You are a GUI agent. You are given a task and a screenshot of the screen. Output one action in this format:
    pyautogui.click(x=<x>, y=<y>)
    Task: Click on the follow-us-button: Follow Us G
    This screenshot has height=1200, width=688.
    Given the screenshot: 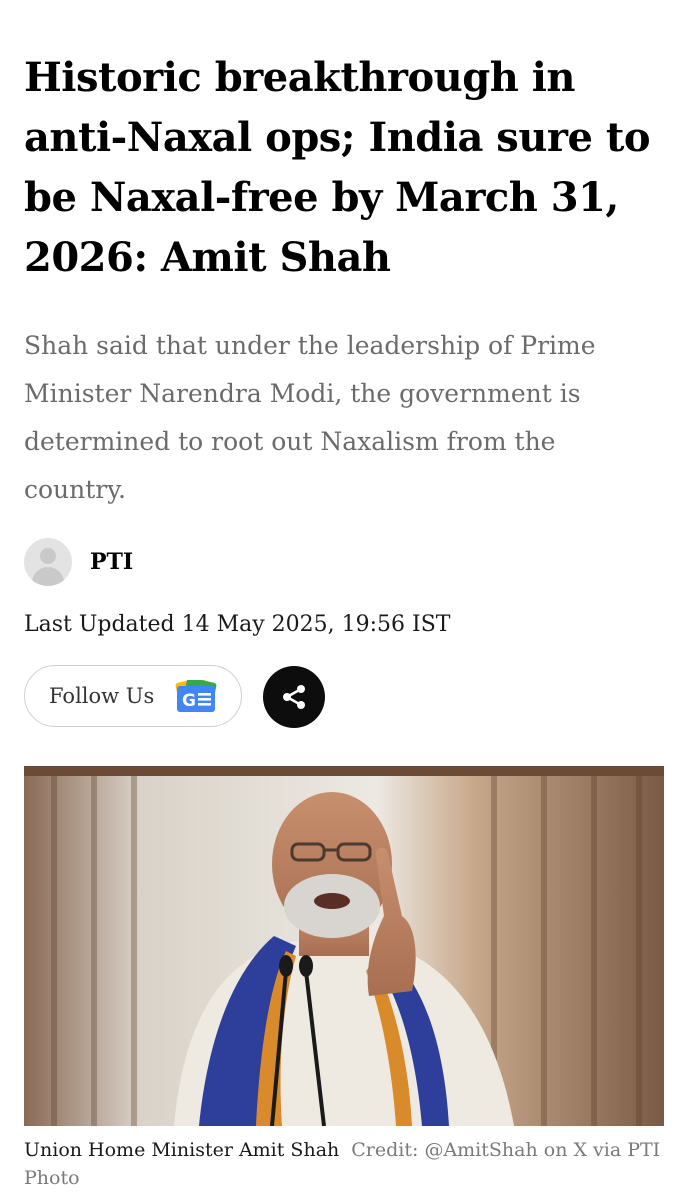 What is the action you would take?
    pyautogui.click(x=133, y=696)
    